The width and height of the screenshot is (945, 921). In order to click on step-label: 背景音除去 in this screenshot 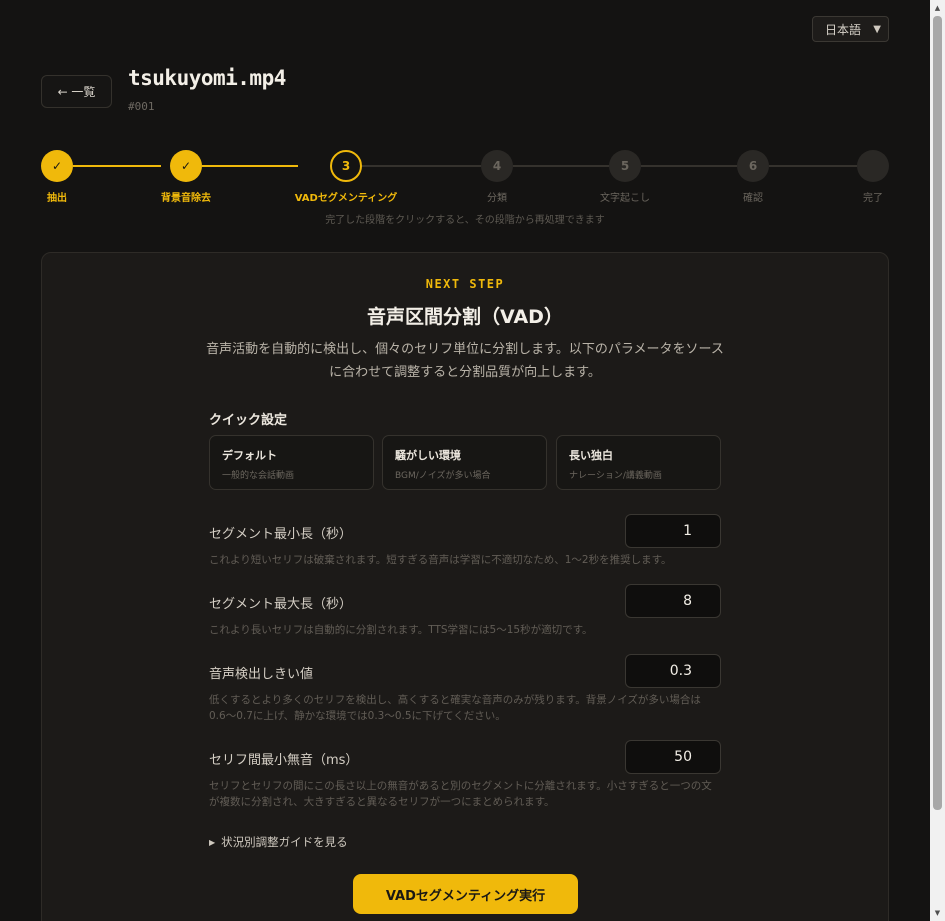, I will do `click(186, 196)`.